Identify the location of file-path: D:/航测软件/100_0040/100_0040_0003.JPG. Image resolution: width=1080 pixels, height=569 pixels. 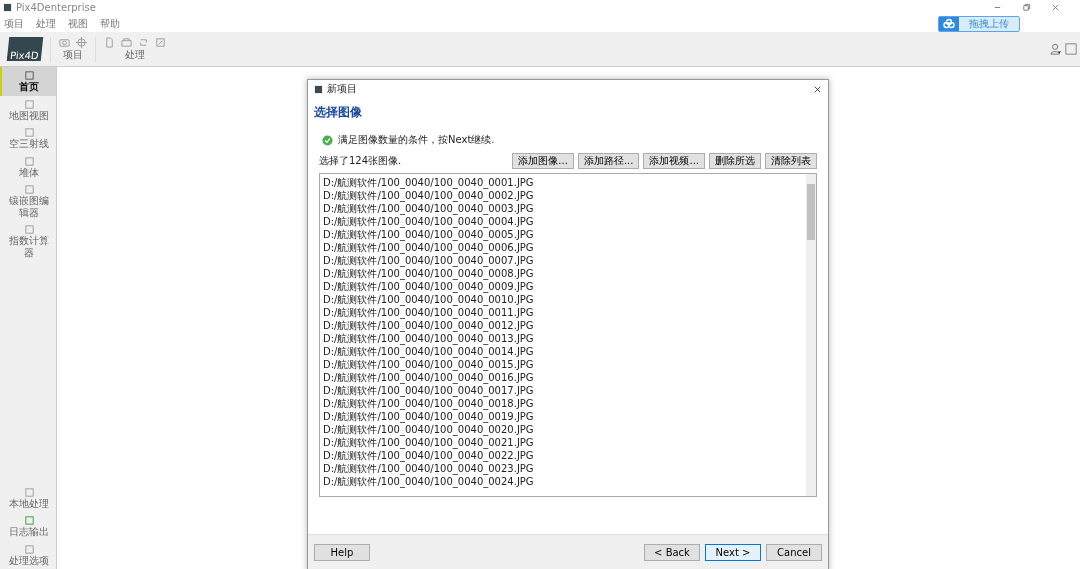
(563, 208).